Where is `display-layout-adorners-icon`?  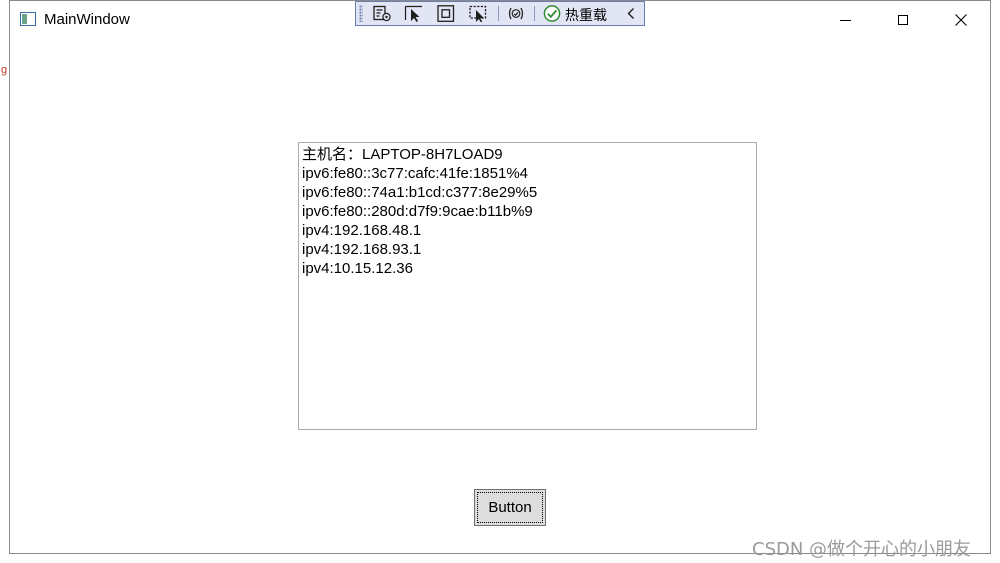 display-layout-adorners-icon is located at coordinates (446, 13).